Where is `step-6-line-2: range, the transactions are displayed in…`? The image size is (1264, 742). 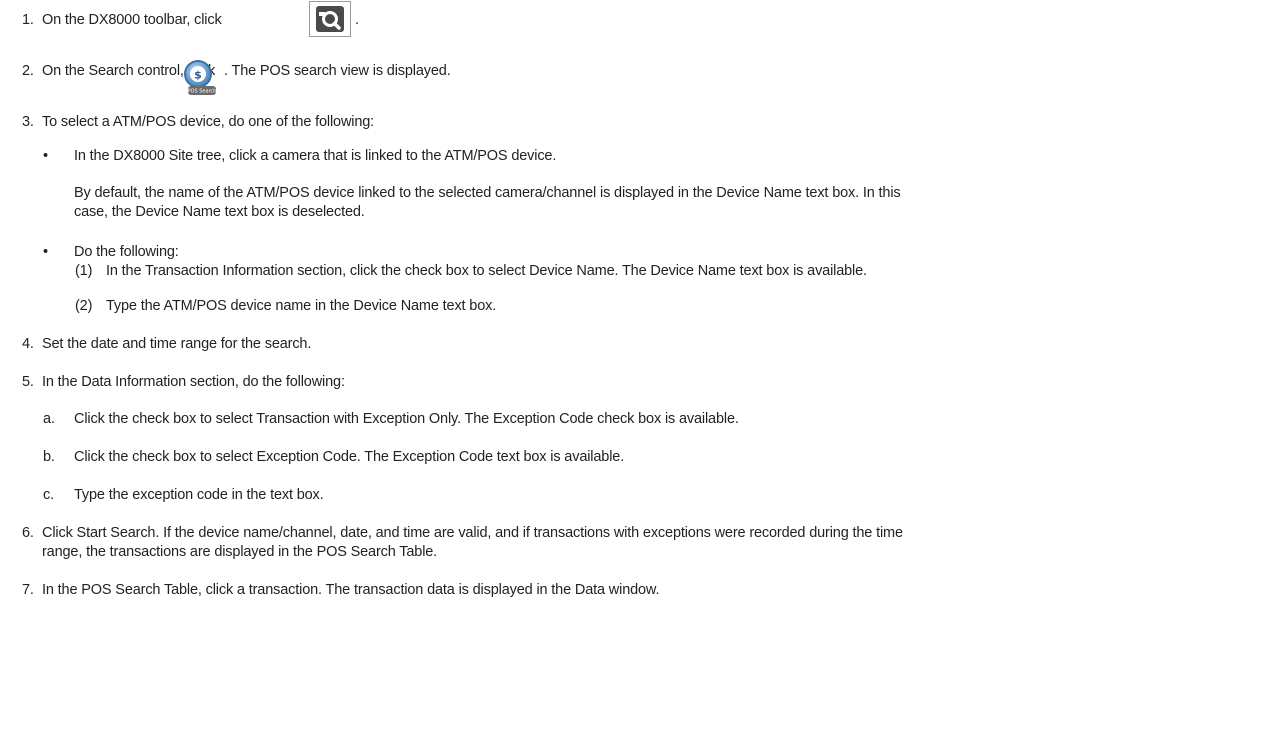
step-6-line-2: range, the transactions are displayed in… is located at coordinates (240, 552).